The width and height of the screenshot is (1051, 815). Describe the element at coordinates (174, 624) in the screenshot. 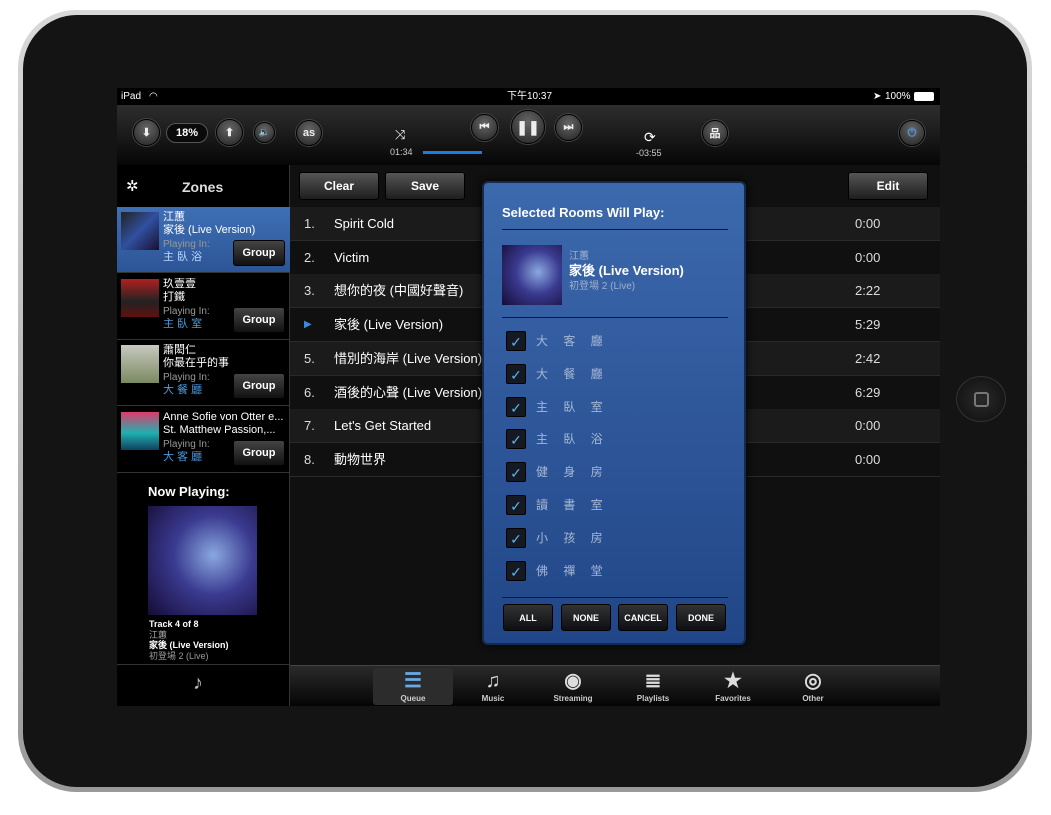

I see `track-position: Track 4 of 8` at that location.